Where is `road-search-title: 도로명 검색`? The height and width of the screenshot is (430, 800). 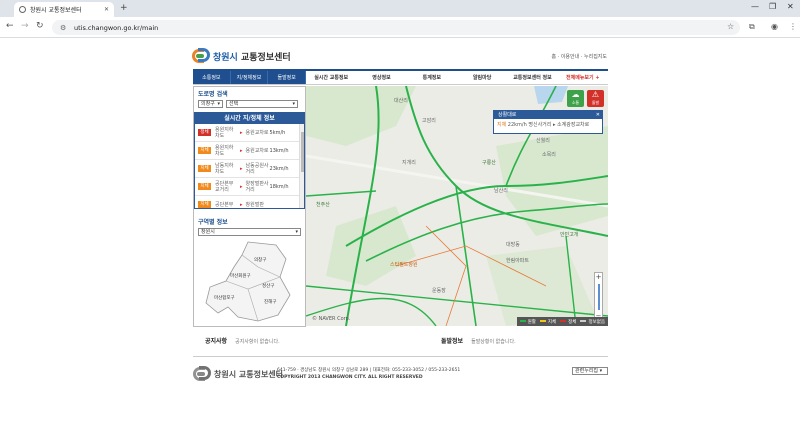 road-search-title: 도로명 검색 is located at coordinates (213, 94).